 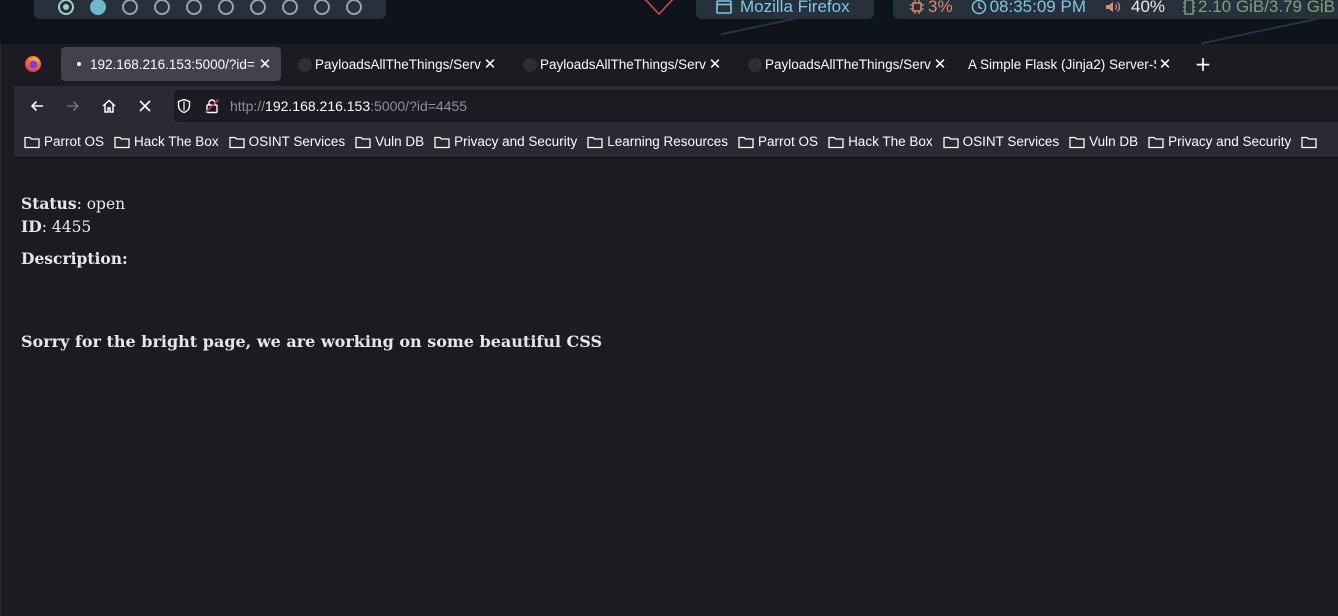 I want to click on insecure-lock-icon, so click(x=212, y=106).